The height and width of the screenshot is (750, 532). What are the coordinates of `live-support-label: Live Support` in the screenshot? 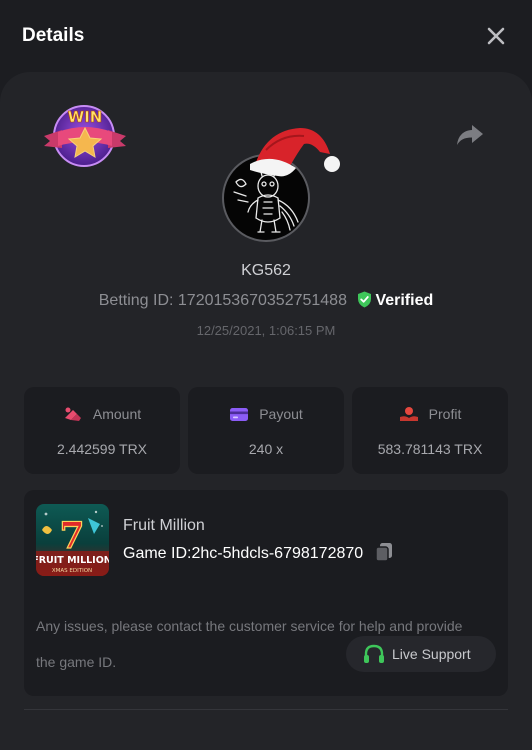 It's located at (431, 654).